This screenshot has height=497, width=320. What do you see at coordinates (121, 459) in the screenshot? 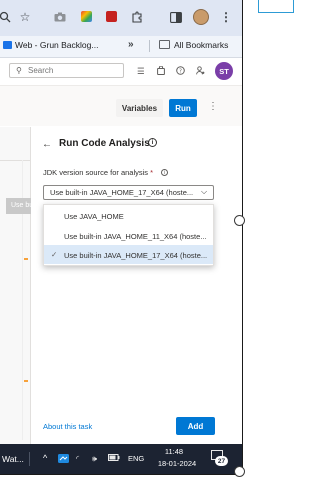
I see `windows-taskbar: Wat... ^ ◜ 🕪 ENG 11:48 18-01-2024 27` at bounding box center [121, 459].